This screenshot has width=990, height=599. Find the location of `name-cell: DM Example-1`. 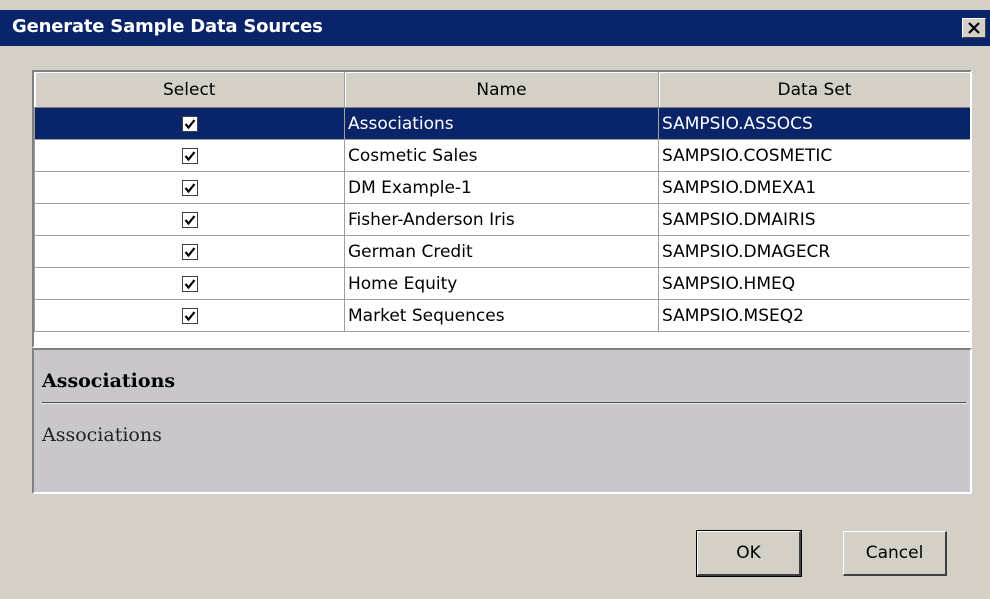

name-cell: DM Example-1 is located at coordinates (501, 187).